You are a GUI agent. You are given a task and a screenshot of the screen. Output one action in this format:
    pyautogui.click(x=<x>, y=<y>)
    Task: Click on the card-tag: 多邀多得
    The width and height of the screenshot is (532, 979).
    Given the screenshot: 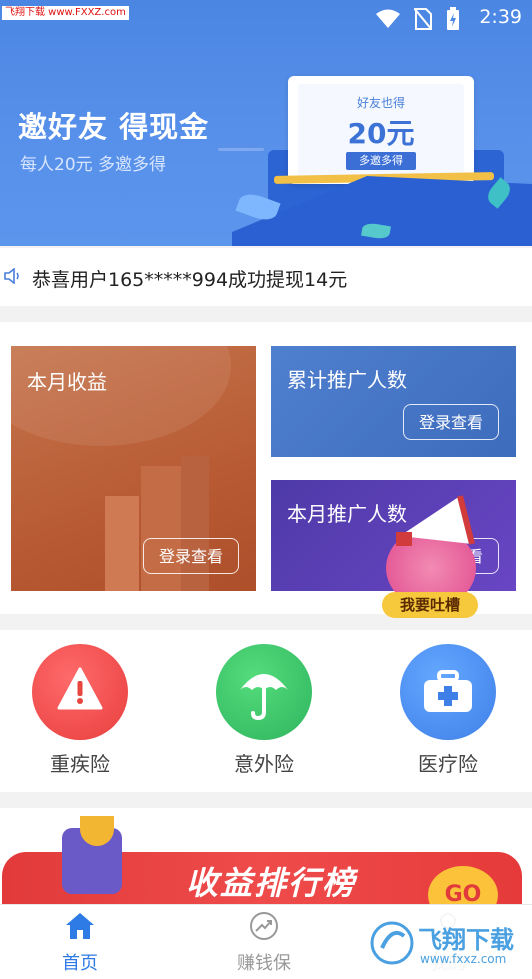 What is the action you would take?
    pyautogui.click(x=381, y=161)
    